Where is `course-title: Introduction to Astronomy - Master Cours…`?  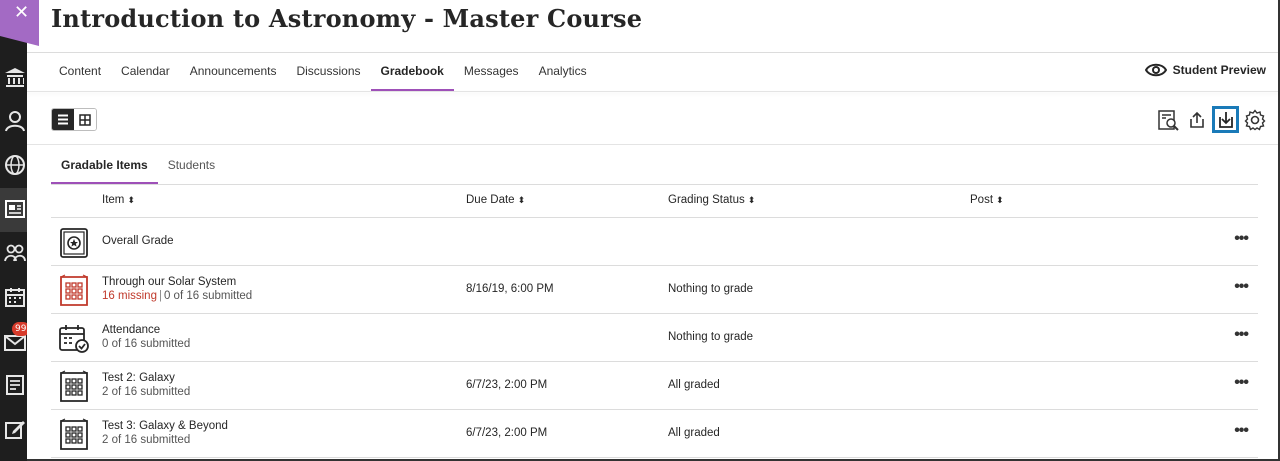 course-title: Introduction to Astronomy - Master Cours… is located at coordinates (347, 18).